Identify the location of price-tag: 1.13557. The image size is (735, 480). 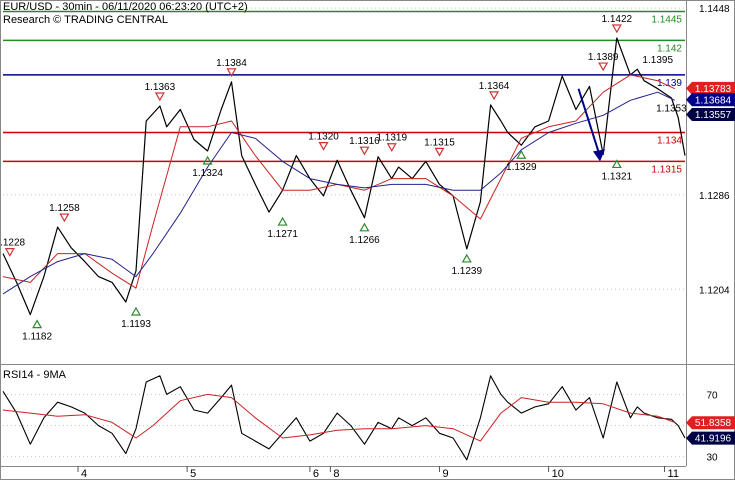
(713, 115).